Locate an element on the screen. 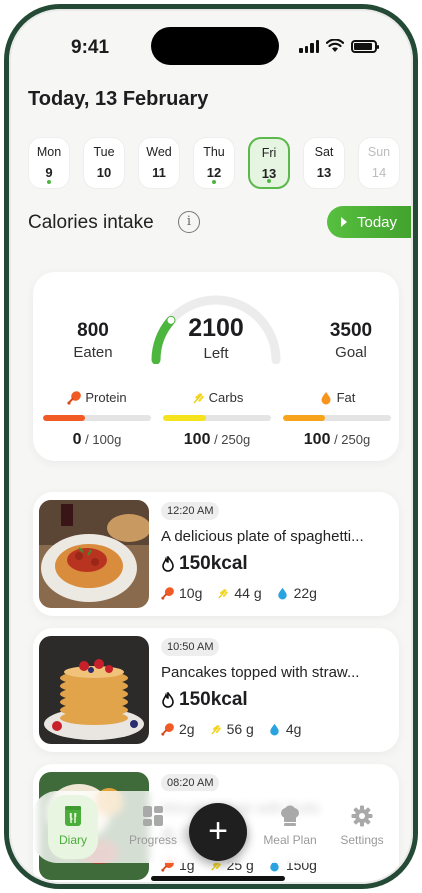 This screenshot has width=422, height=893. meal-time: 10:50 AM is located at coordinates (190, 647).